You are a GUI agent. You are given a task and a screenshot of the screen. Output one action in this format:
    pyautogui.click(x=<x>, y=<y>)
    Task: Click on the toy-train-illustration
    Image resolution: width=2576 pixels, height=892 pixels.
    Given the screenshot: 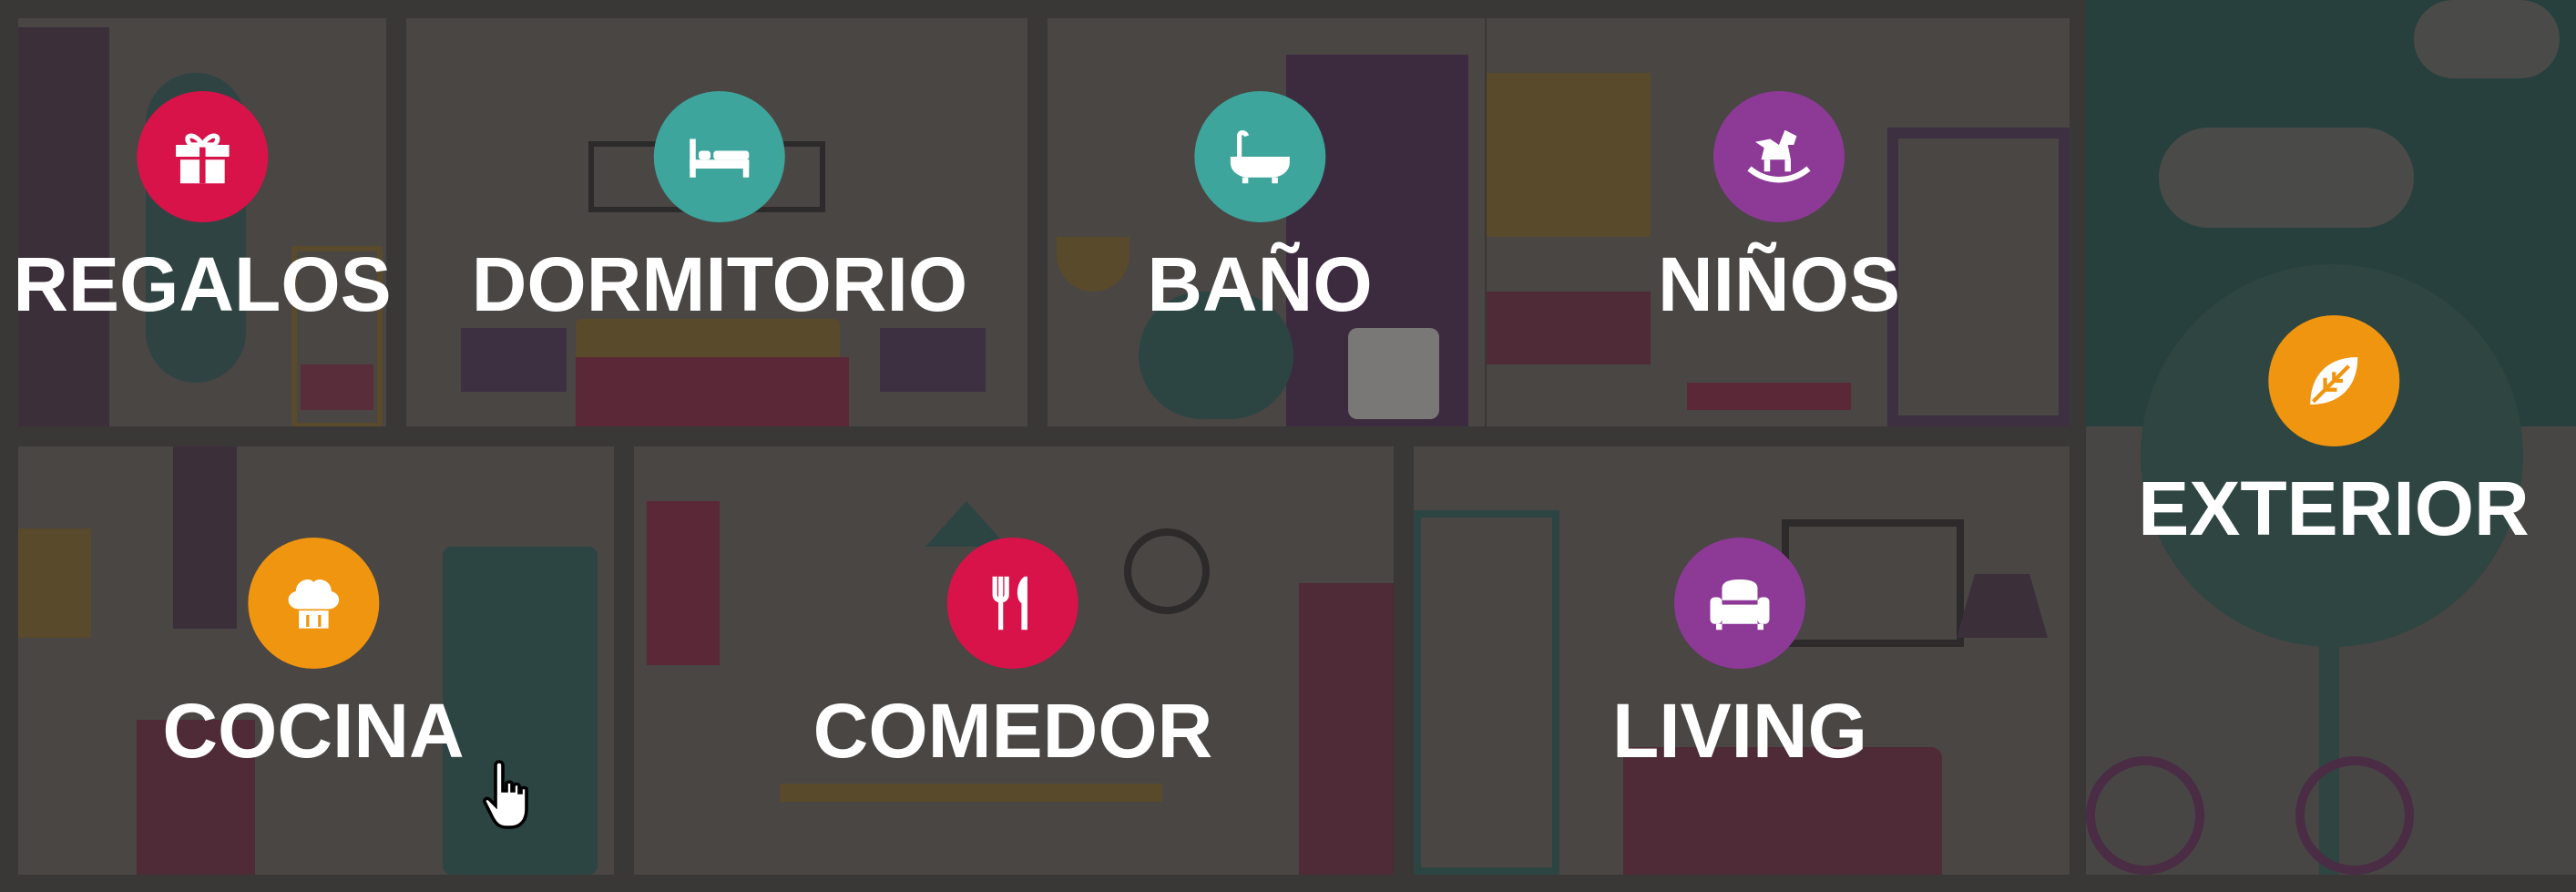 What is the action you would take?
    pyautogui.click(x=1769, y=396)
    